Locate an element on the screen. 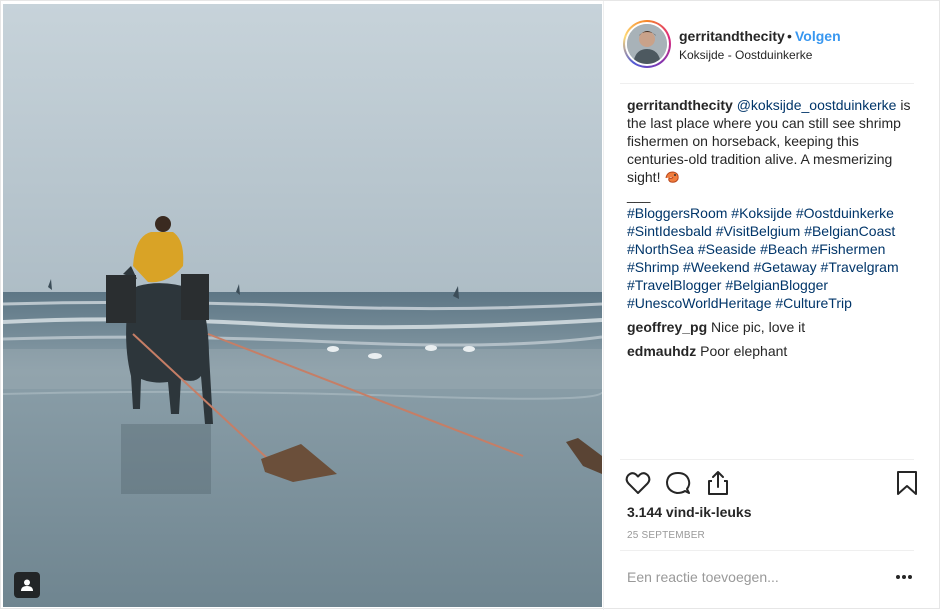 This screenshot has width=940, height=610. comment-text: Poor elephant is located at coordinates (744, 351).